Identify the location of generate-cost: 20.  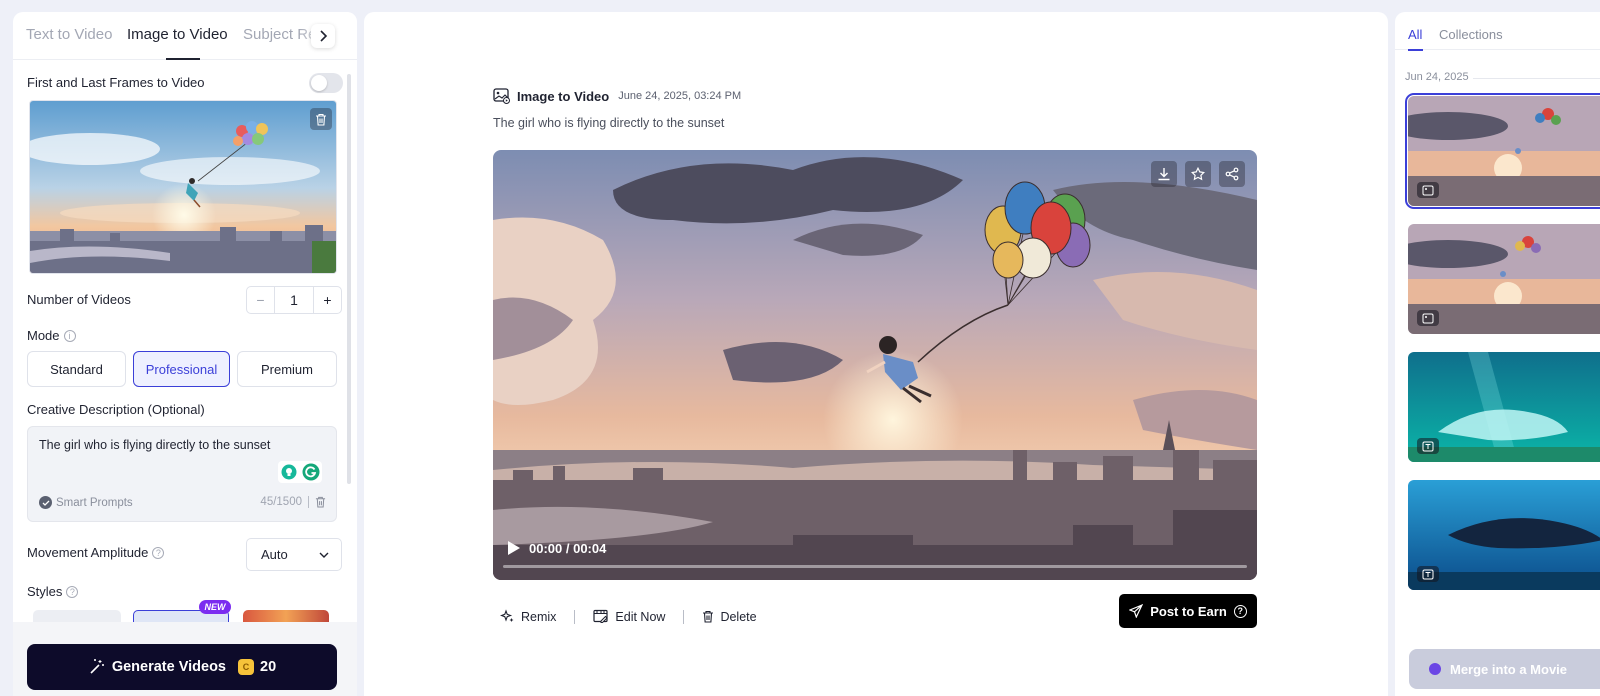
(268, 667).